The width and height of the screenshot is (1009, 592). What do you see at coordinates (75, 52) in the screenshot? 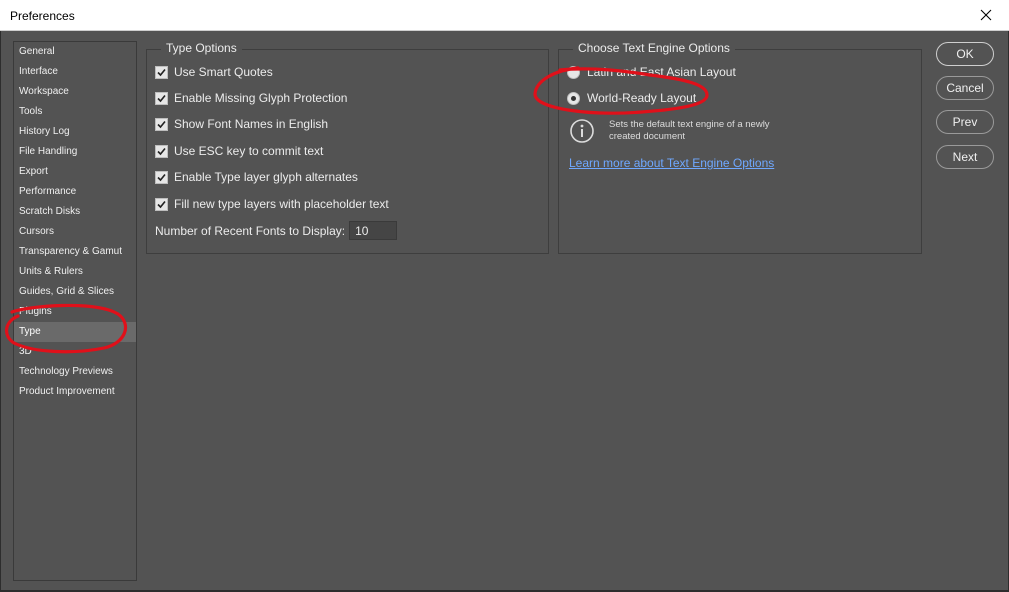
I see `sidebar-item-general: General` at bounding box center [75, 52].